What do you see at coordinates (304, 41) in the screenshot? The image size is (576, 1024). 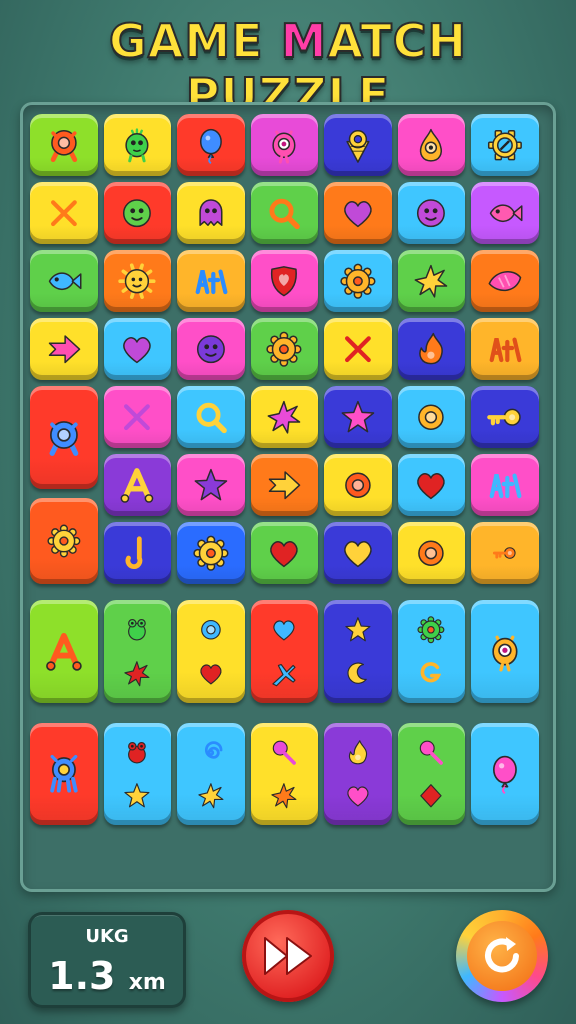 I see `title-part-2: M` at bounding box center [304, 41].